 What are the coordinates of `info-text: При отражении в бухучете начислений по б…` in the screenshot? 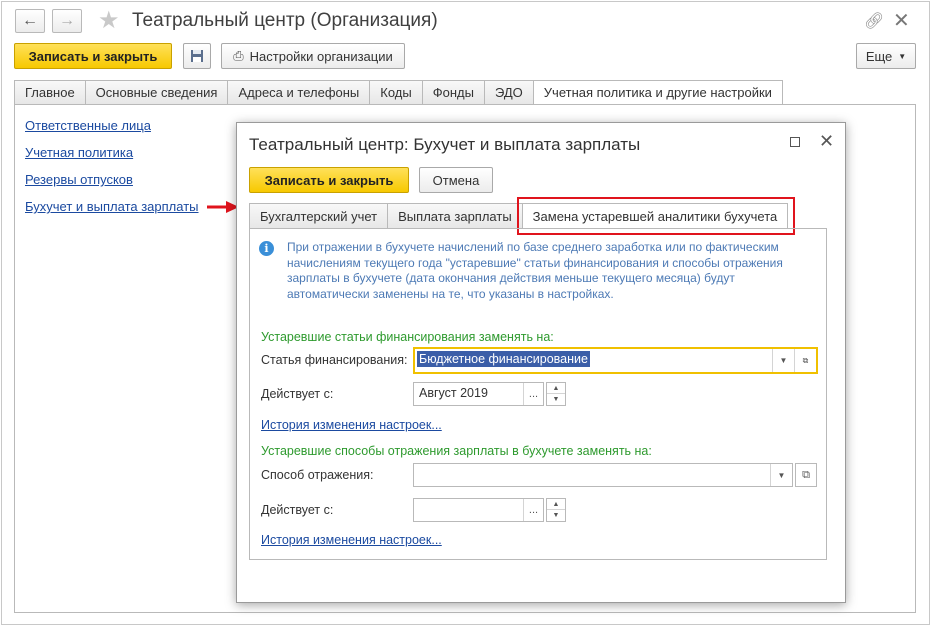 It's located at (535, 270).